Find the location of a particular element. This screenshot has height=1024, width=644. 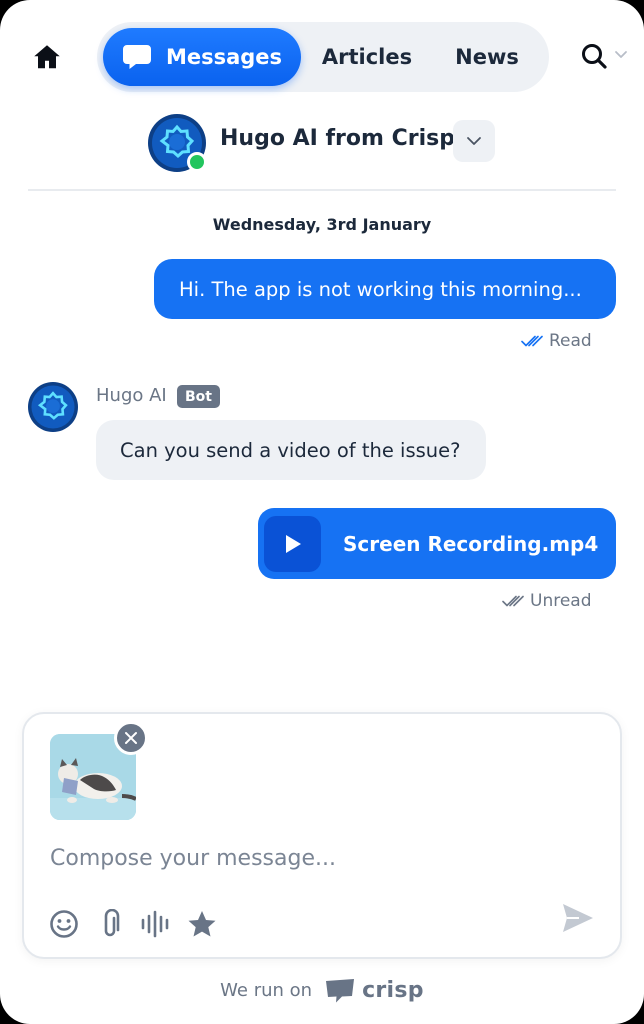

tab-articles: Articles is located at coordinates (367, 57).